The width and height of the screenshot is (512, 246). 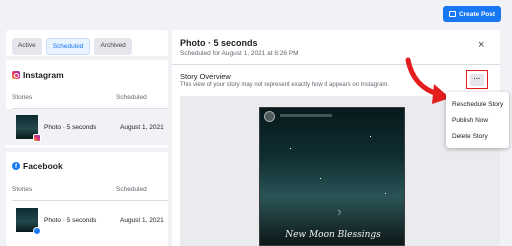 I want to click on status-tabs: Active Scheduled Archived, so click(x=87, y=42).